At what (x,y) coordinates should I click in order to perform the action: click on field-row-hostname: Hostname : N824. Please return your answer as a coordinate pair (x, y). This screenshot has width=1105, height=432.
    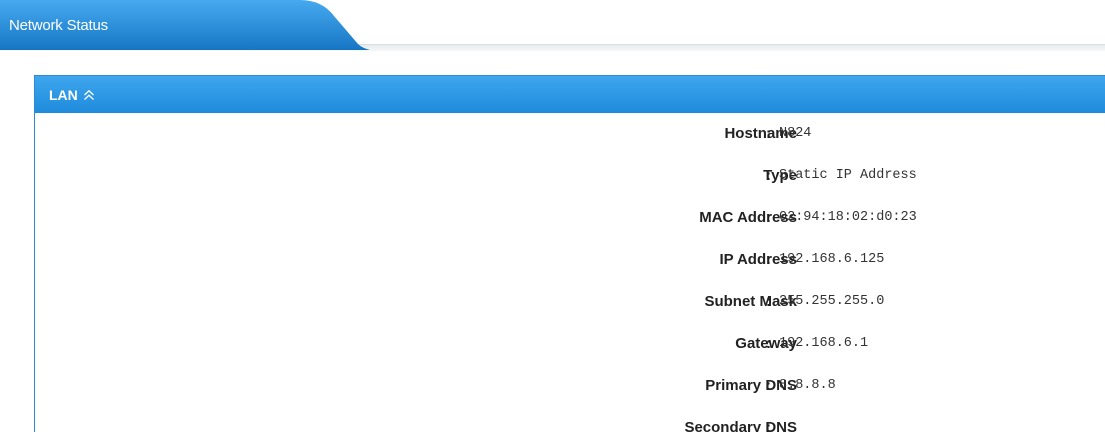
    Looking at the image, I should click on (570, 134).